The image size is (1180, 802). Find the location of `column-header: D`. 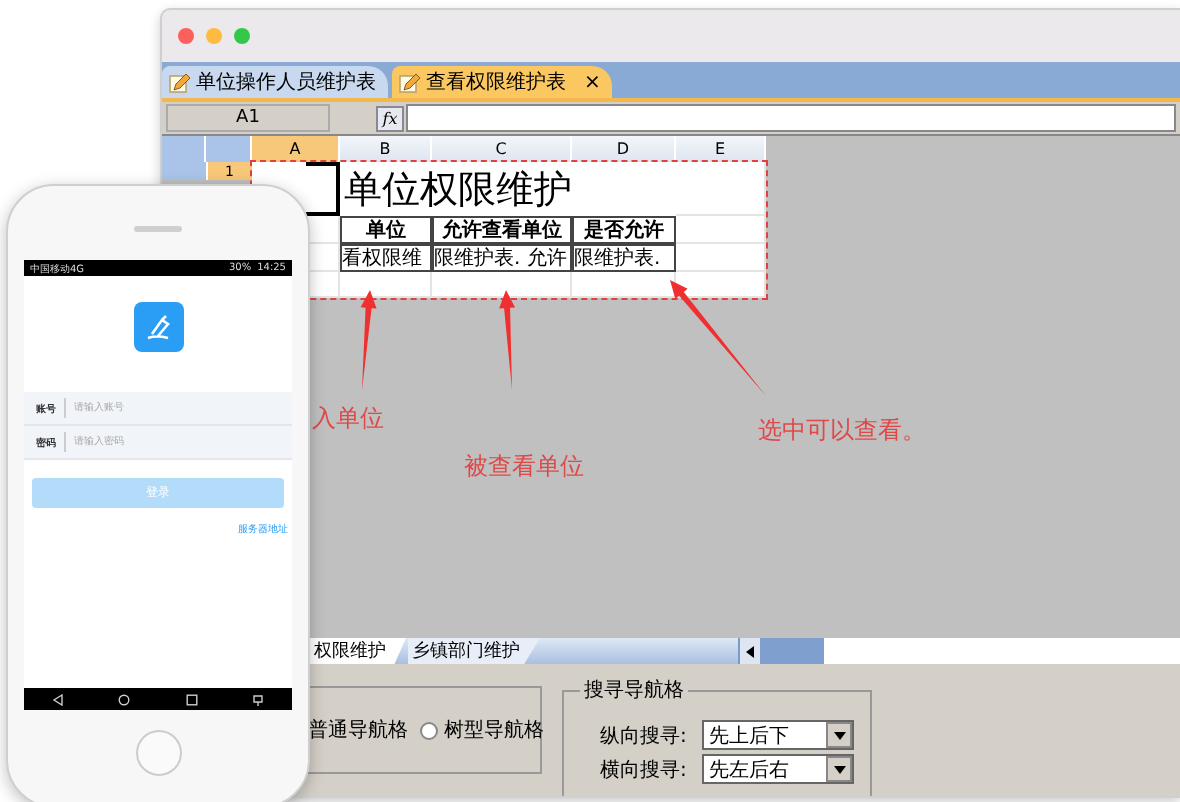

column-header: D is located at coordinates (624, 149).